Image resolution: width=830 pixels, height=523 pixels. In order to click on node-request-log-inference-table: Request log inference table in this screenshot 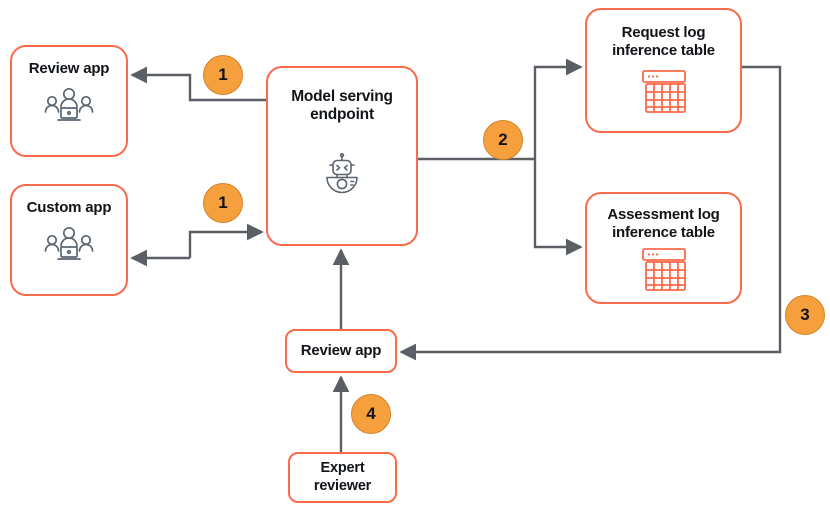, I will do `click(663, 70)`.